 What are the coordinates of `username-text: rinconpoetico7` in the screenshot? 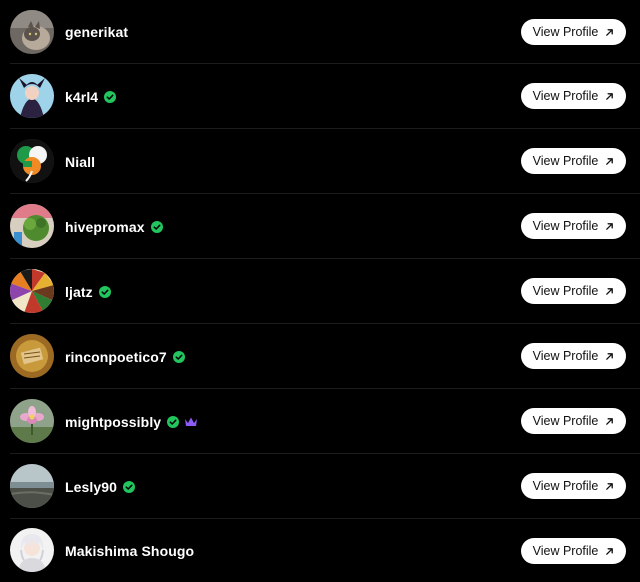 It's located at (116, 357).